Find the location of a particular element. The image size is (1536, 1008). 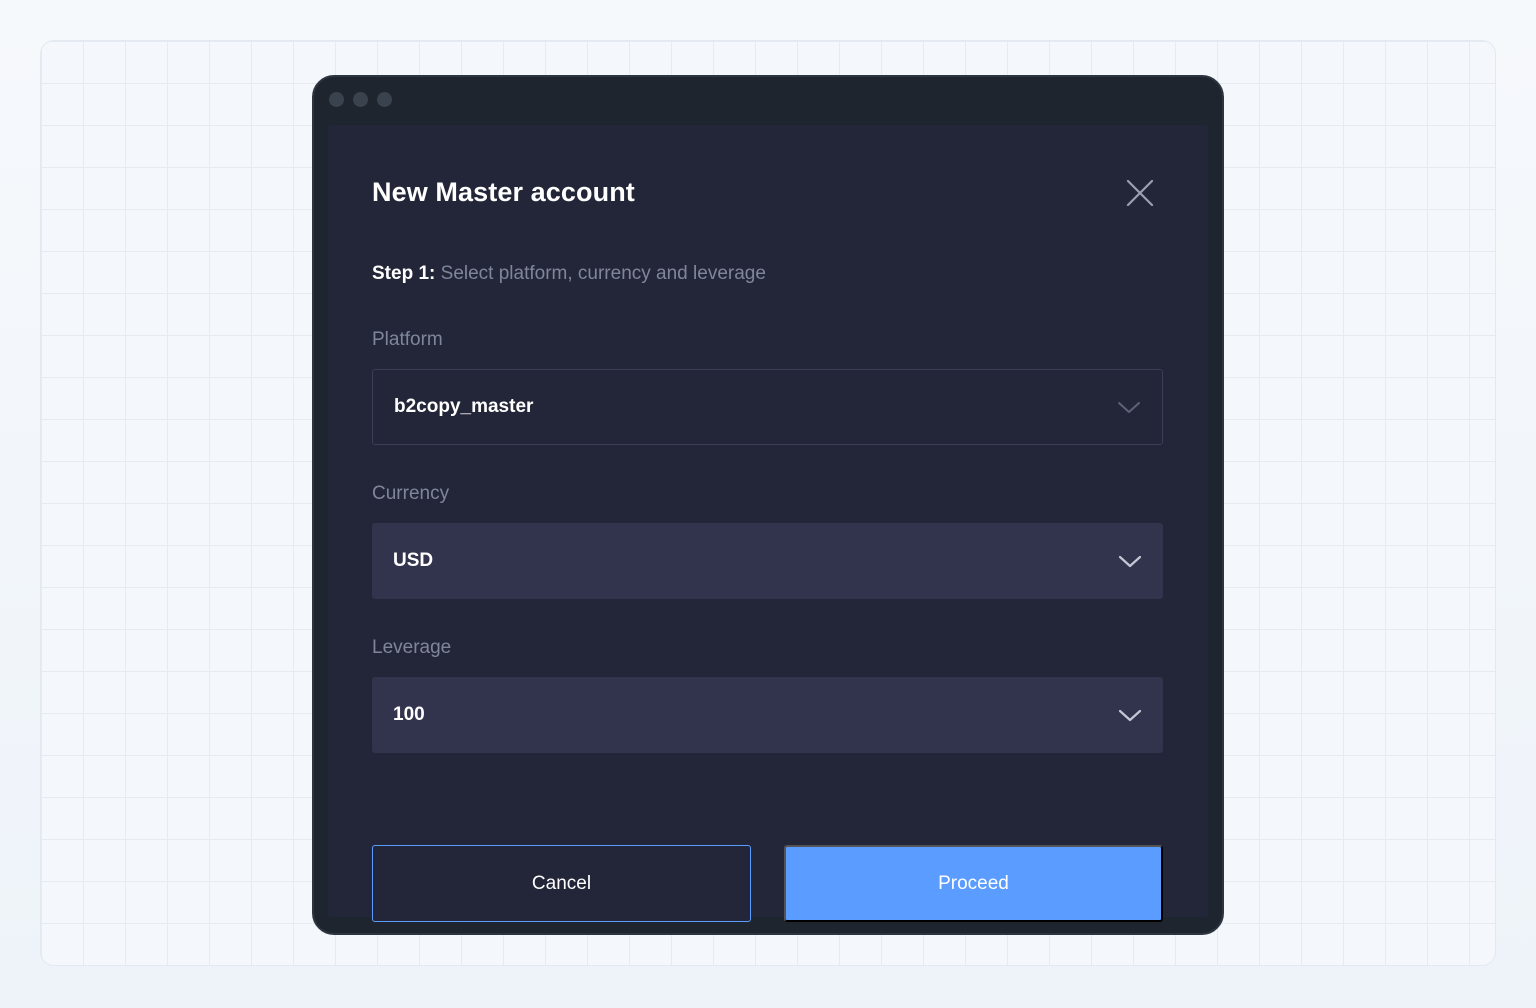

step-label: Step 1: is located at coordinates (404, 273).